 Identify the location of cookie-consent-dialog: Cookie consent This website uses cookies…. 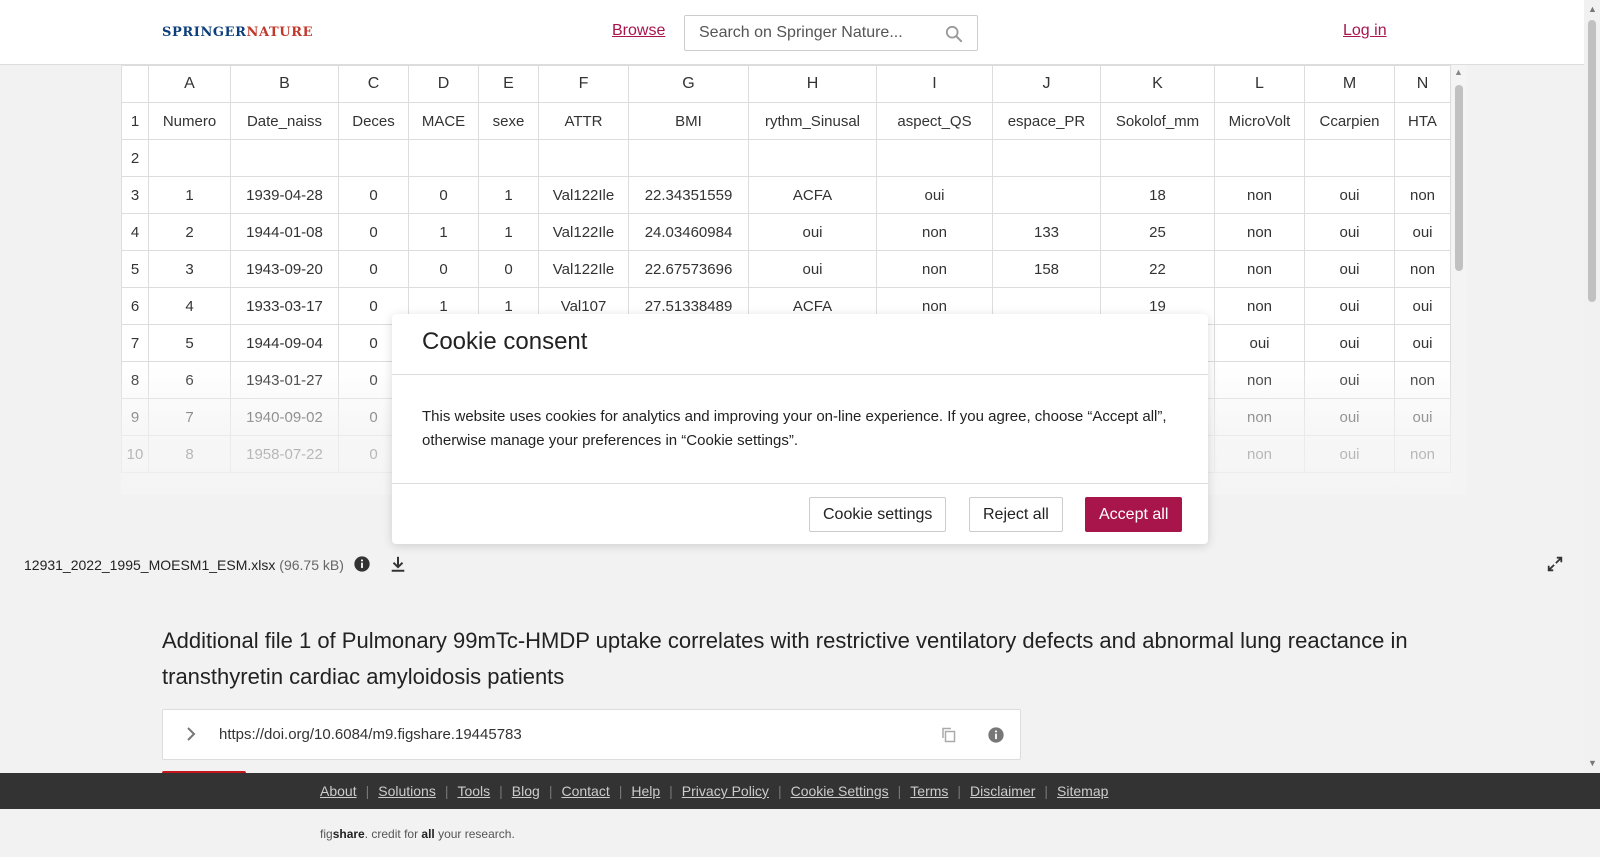
(800, 429).